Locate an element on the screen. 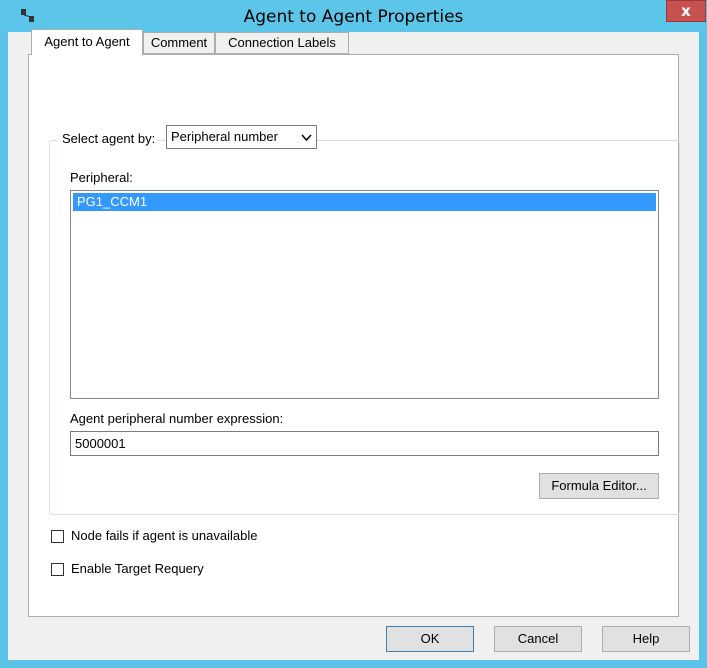 Image resolution: width=707 pixels, height=668 pixels. tab-connection-labels: Connection Labels is located at coordinates (282, 43).